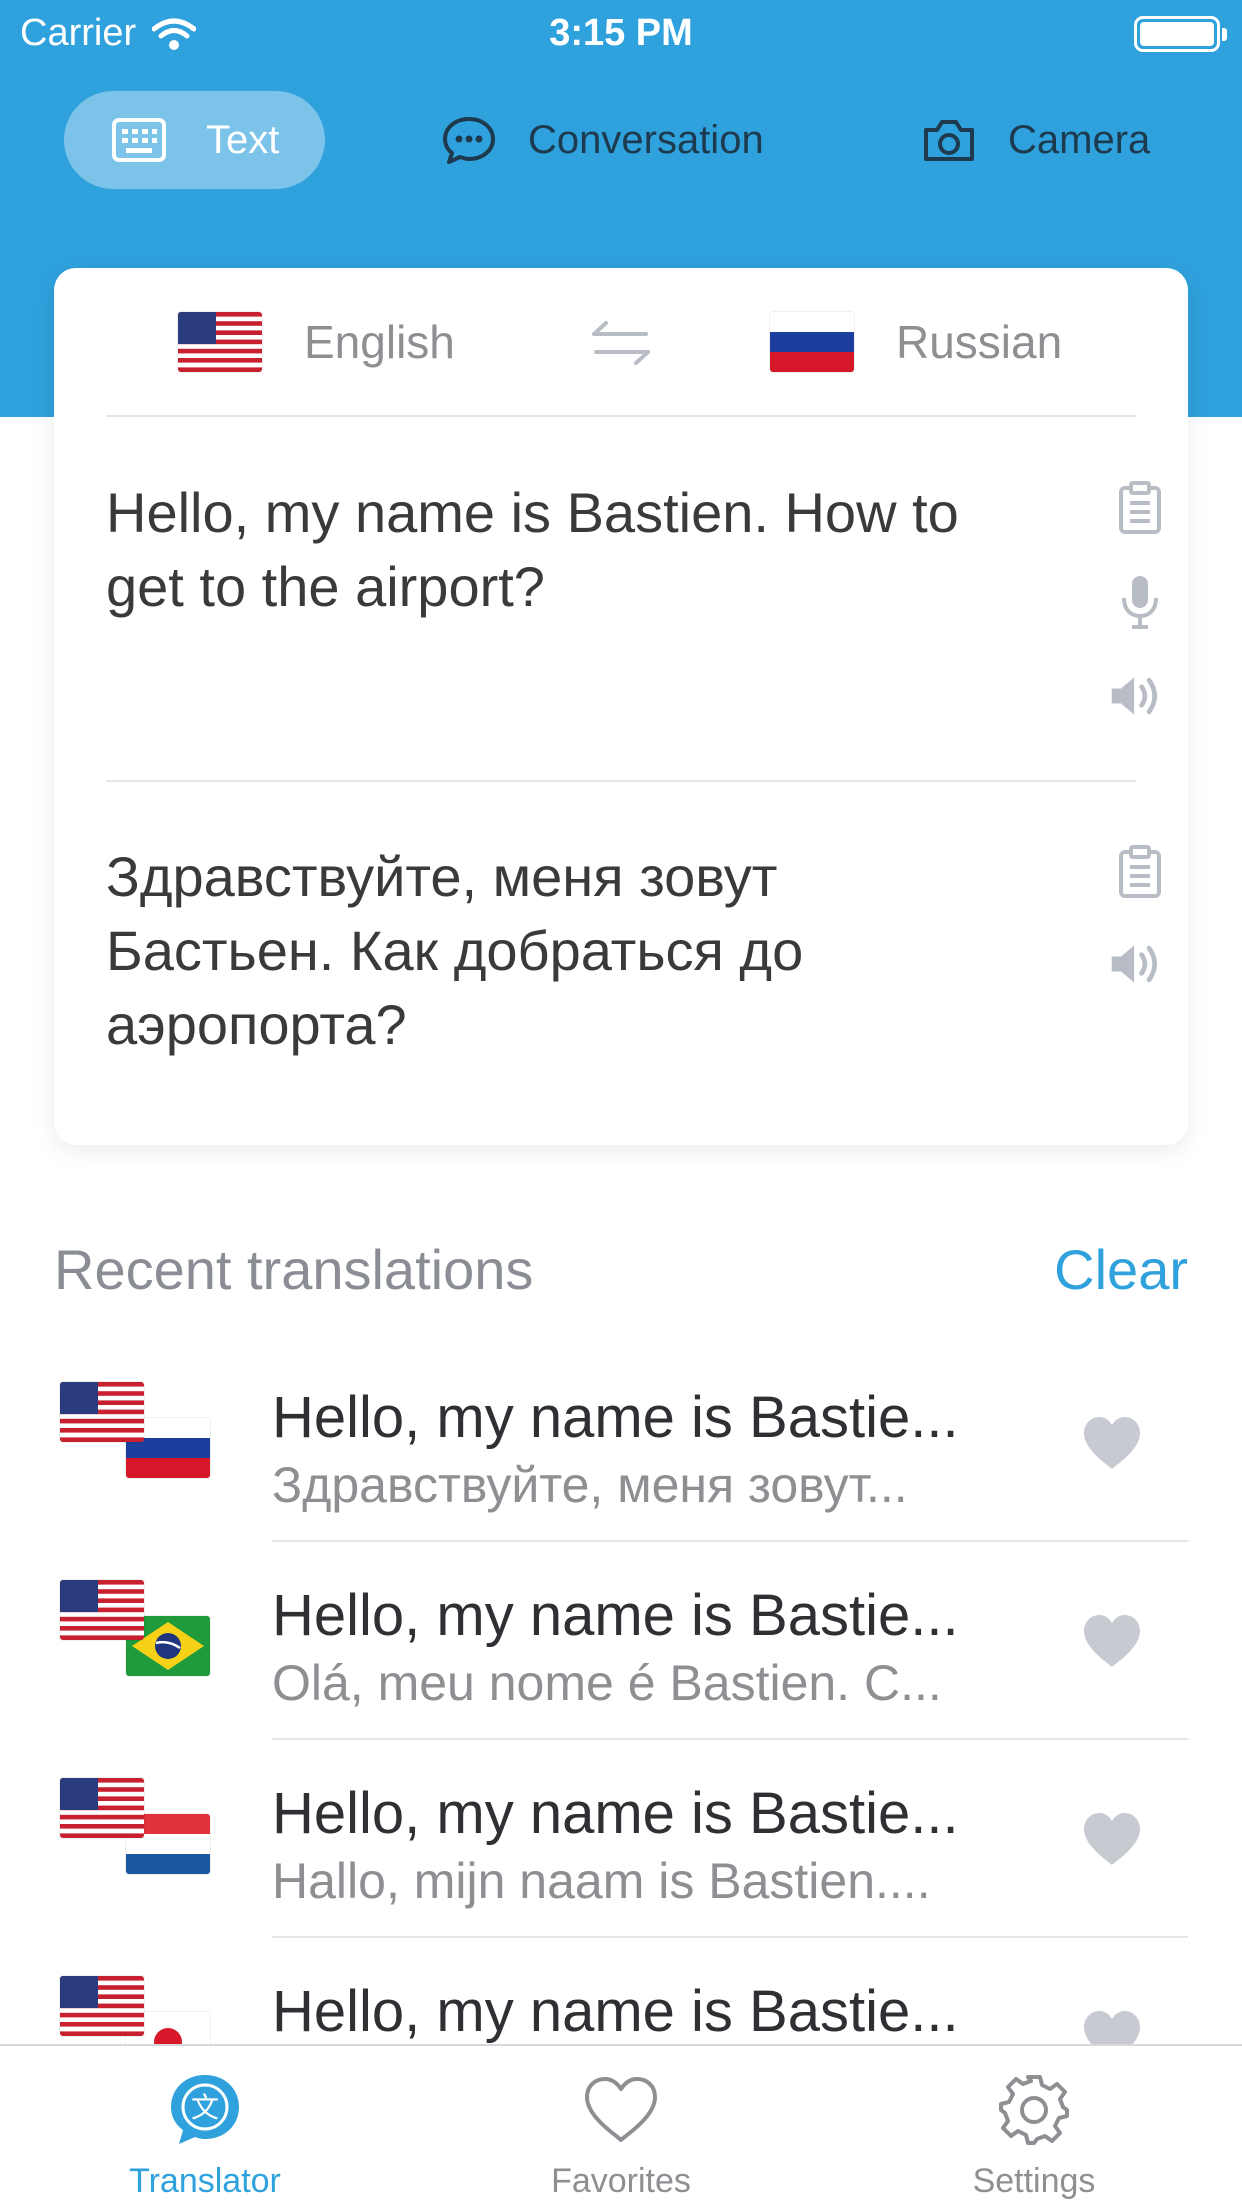 Image resolution: width=1242 pixels, height=2208 pixels. I want to click on mode-tab-label: Text, so click(243, 139).